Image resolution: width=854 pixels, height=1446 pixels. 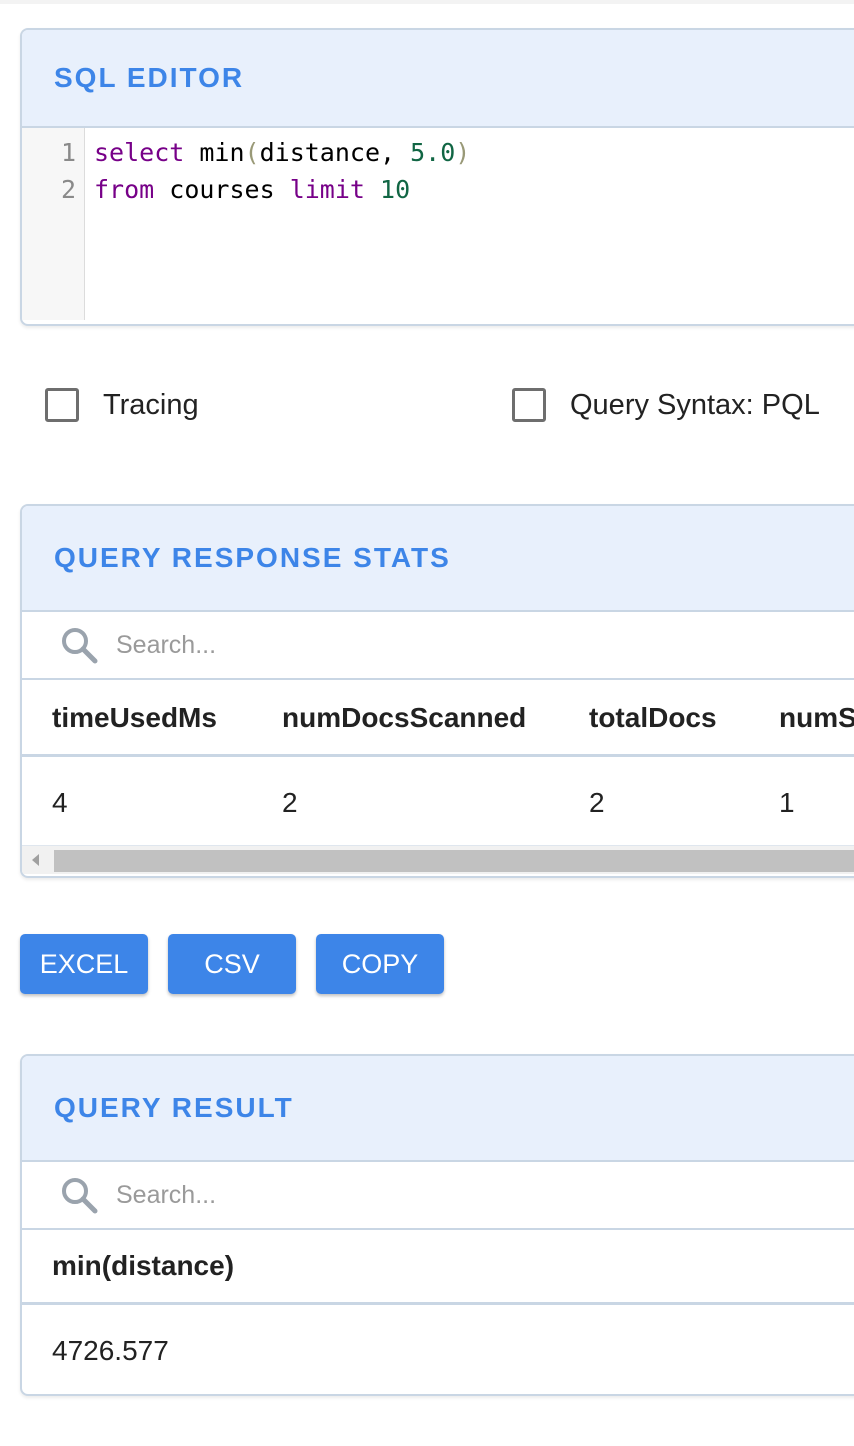 What do you see at coordinates (143, 1266) in the screenshot?
I see `column-header: min(distance)` at bounding box center [143, 1266].